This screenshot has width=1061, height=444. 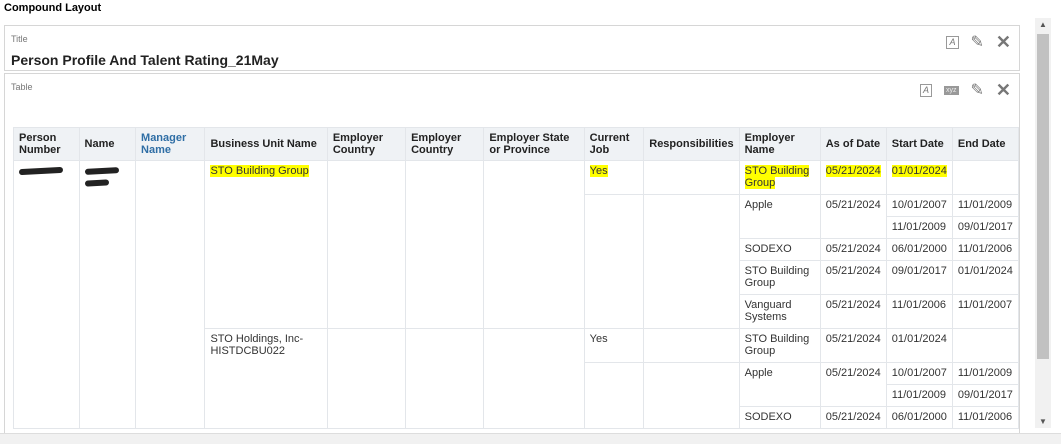 I want to click on name-cell, so click(x=107, y=294).